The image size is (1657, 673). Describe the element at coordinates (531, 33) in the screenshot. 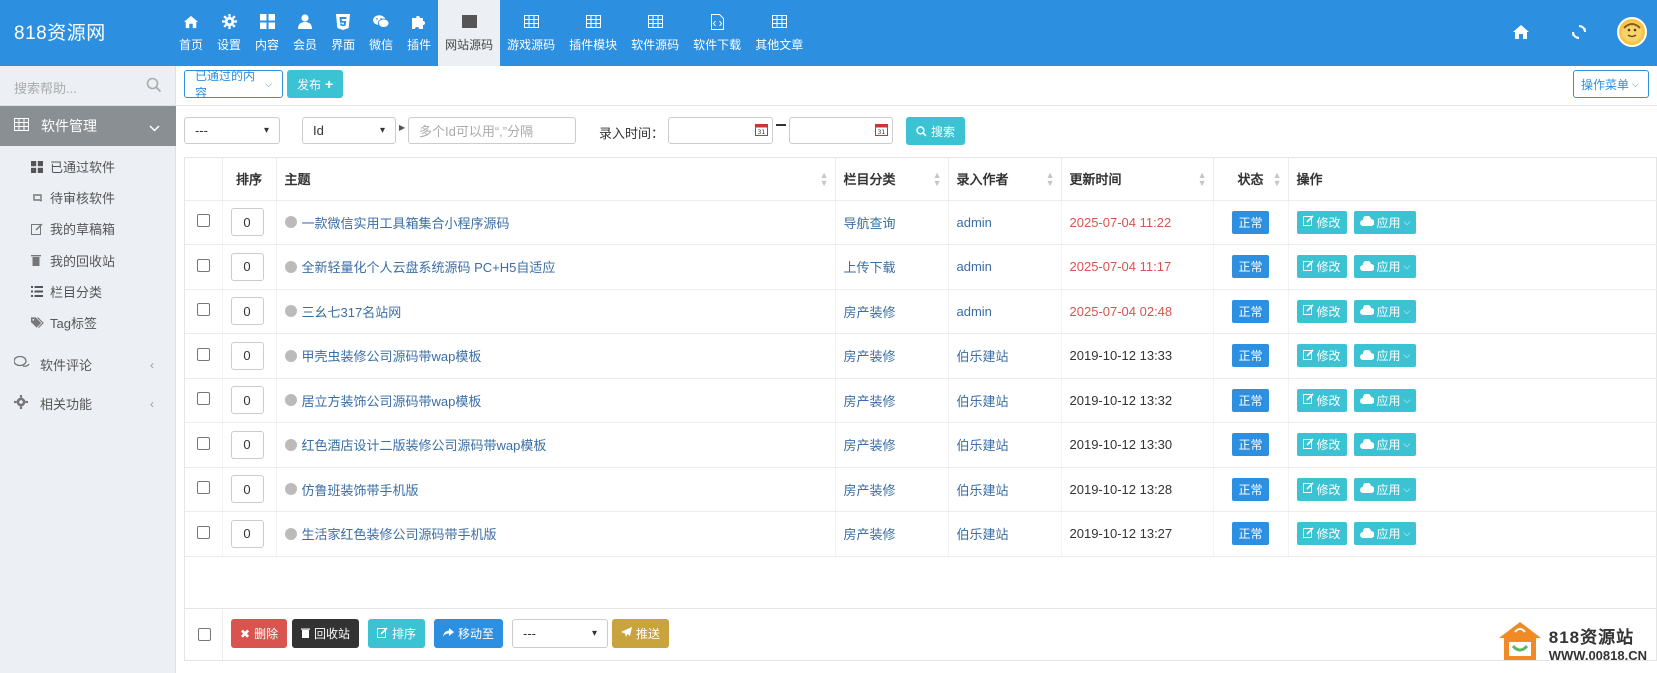

I see `nav-item-8: 游戏源码` at that location.